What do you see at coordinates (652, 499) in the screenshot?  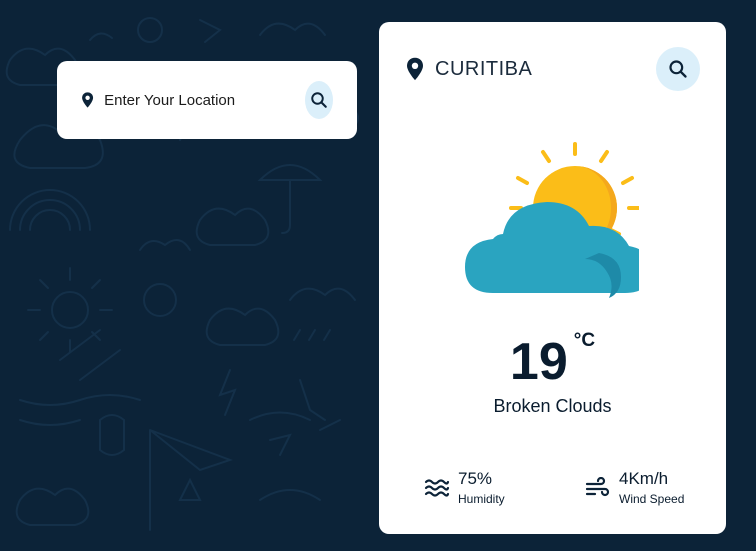 I see `wind-speed-label: Wind Speed` at bounding box center [652, 499].